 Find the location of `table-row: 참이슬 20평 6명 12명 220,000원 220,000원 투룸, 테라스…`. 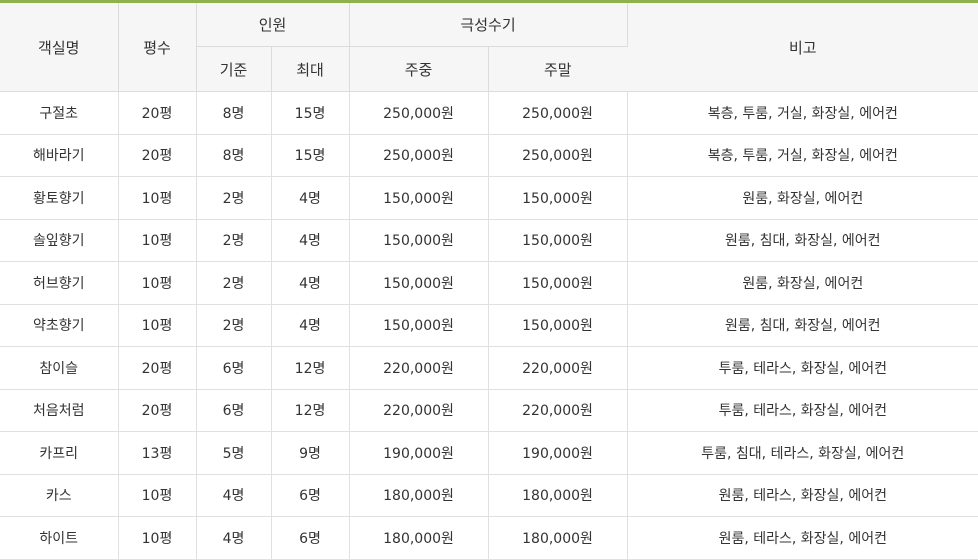

table-row: 참이슬 20평 6명 12명 220,000원 220,000원 투룸, 테라스… is located at coordinates (489, 368).